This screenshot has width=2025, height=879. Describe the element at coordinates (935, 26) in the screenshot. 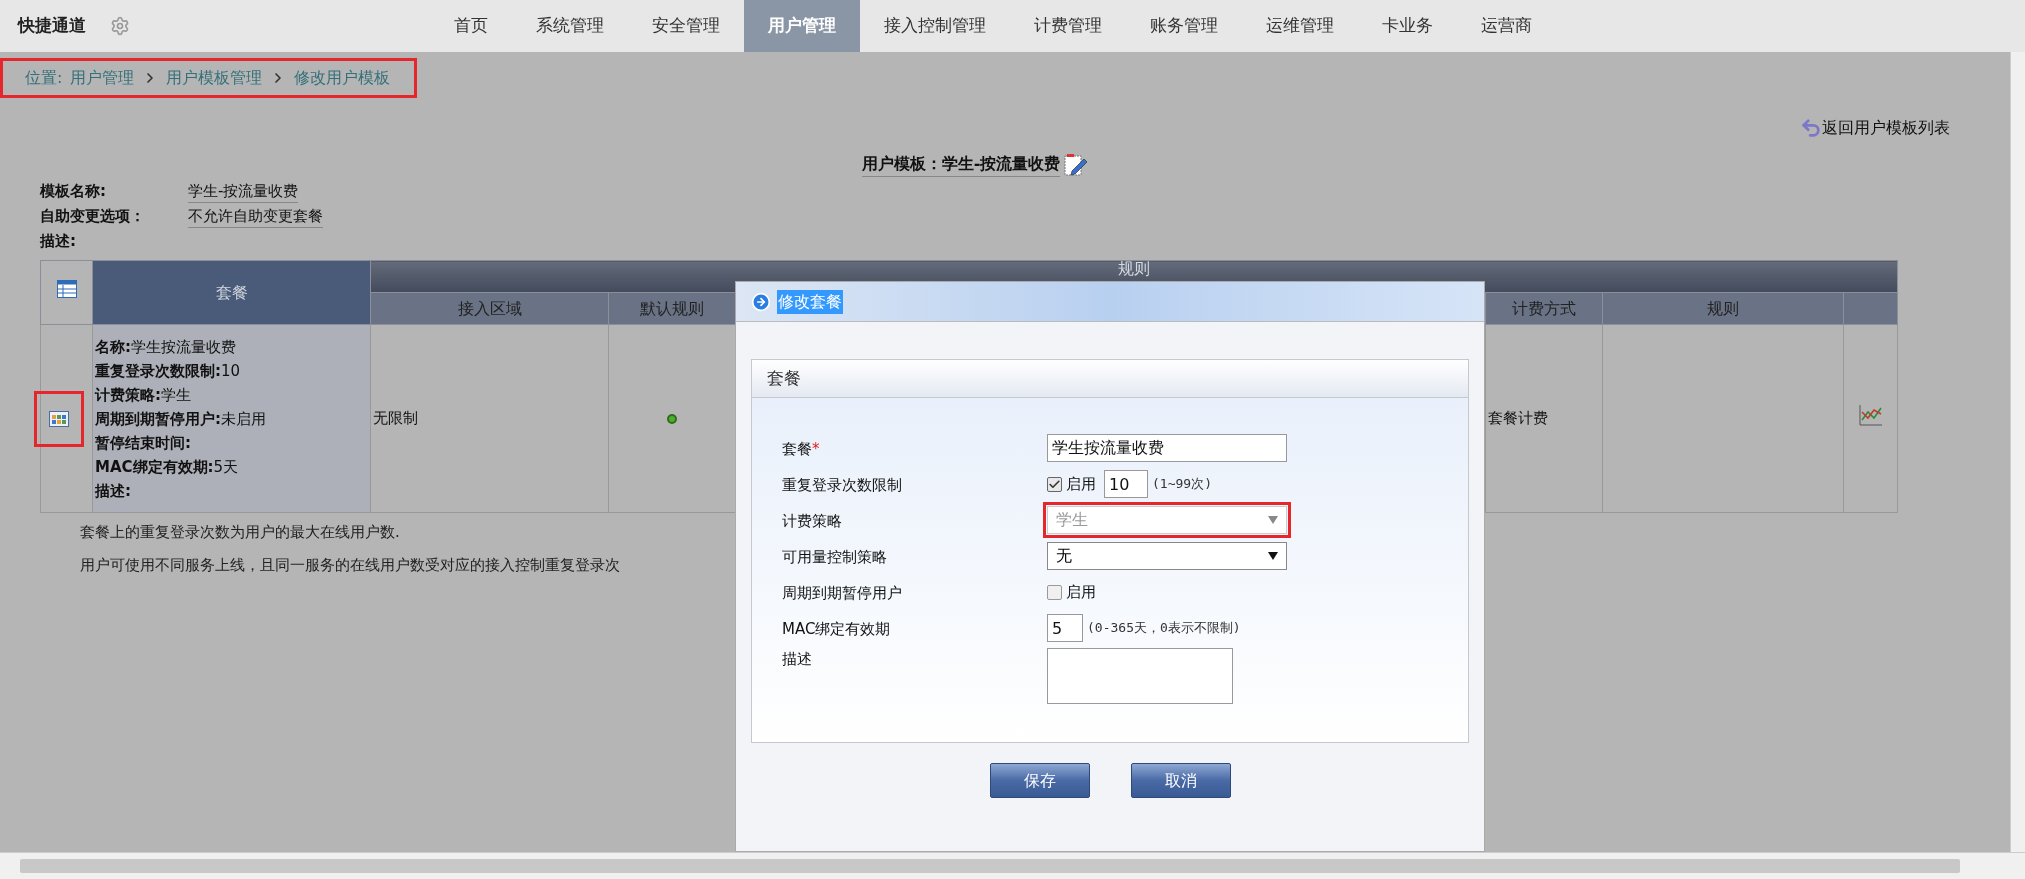

I see `nav-tab: 接入控制管理` at that location.